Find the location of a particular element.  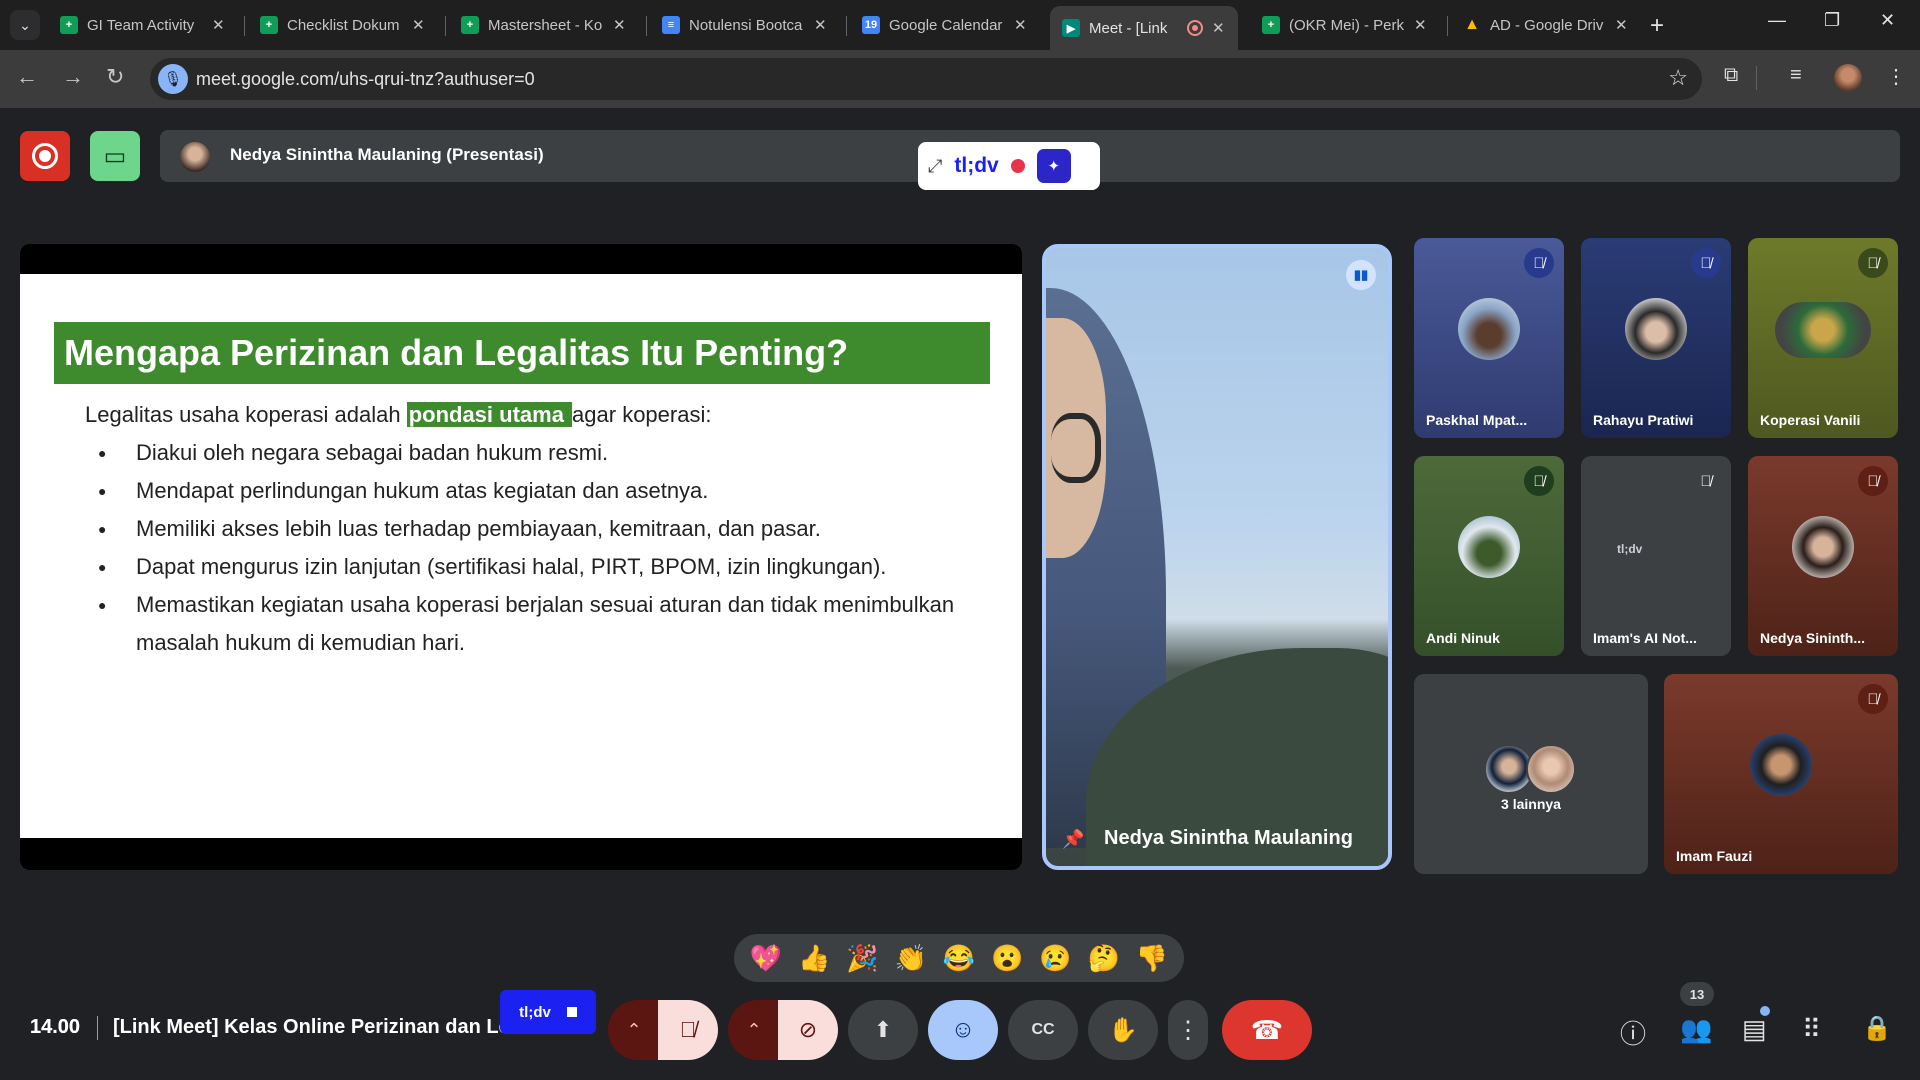

expand-icon: ⤢ is located at coordinates (935, 166).